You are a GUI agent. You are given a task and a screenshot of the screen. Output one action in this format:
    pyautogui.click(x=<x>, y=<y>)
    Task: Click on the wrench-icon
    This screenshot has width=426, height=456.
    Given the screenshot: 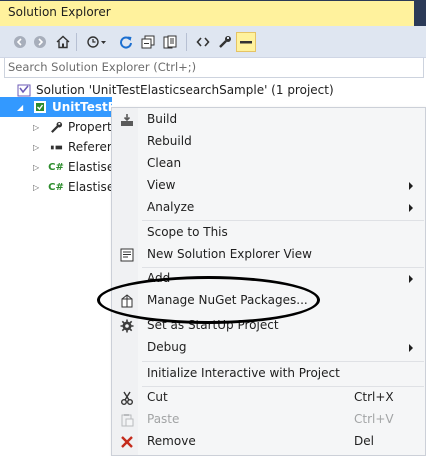 What is the action you would take?
    pyautogui.click(x=56, y=127)
    